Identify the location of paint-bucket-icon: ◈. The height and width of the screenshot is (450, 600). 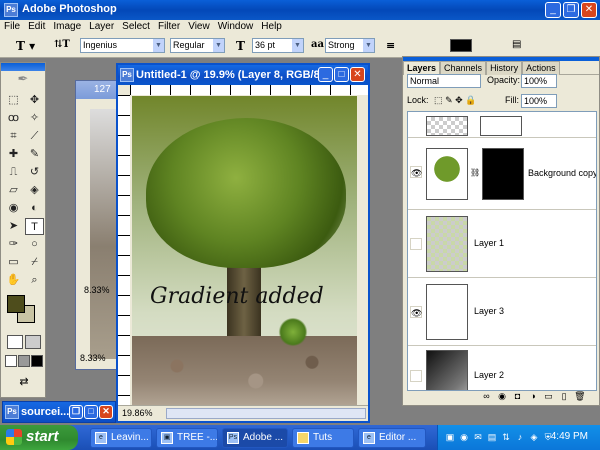
(34, 190).